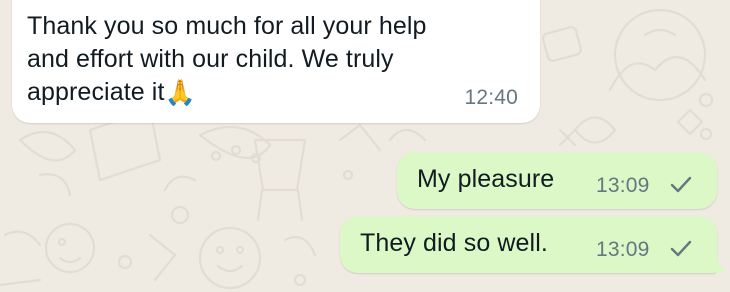  What do you see at coordinates (180, 92) in the screenshot?
I see `folded-hands-emoji: 🙏` at bounding box center [180, 92].